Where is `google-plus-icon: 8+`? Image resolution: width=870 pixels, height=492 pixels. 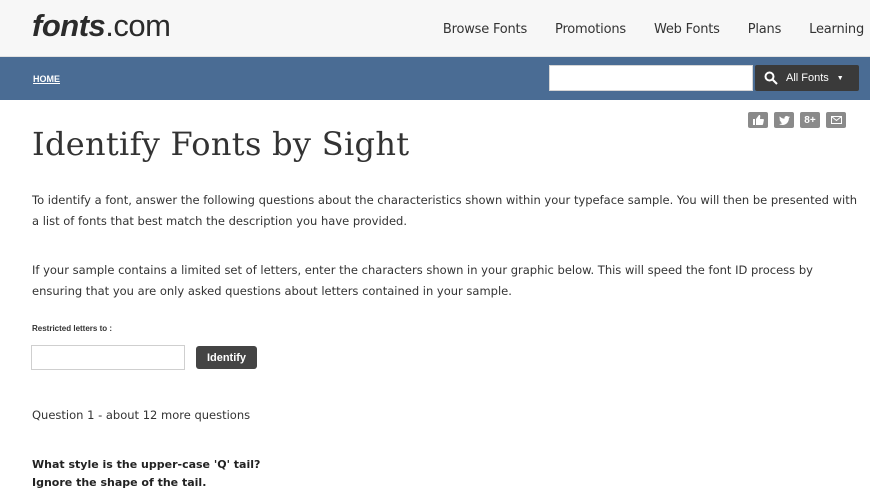
google-plus-icon: 8+ is located at coordinates (810, 120).